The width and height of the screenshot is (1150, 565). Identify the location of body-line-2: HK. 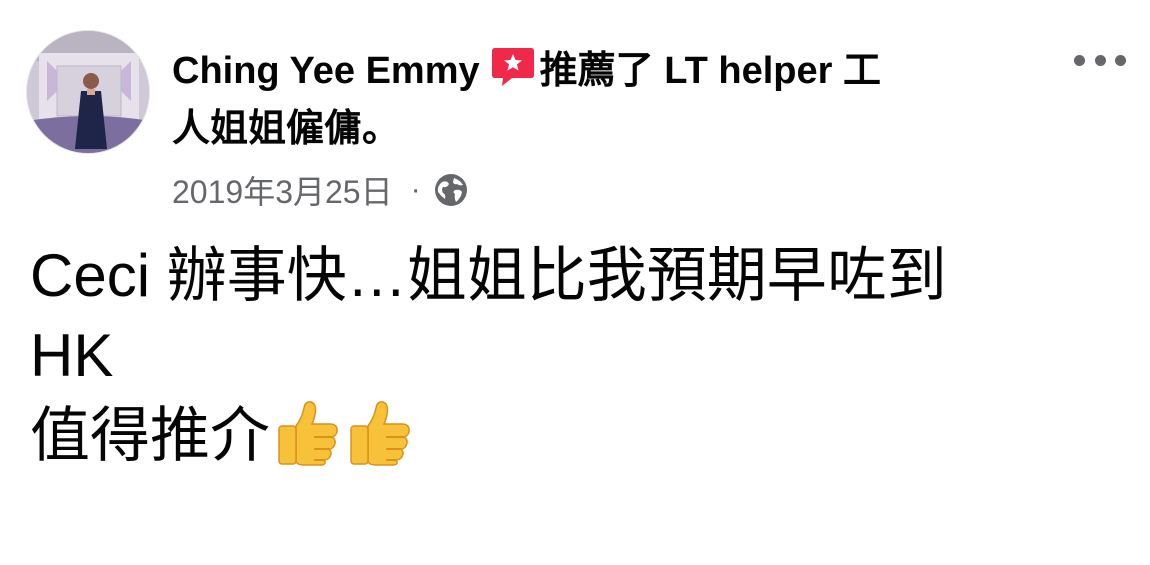
(72, 355).